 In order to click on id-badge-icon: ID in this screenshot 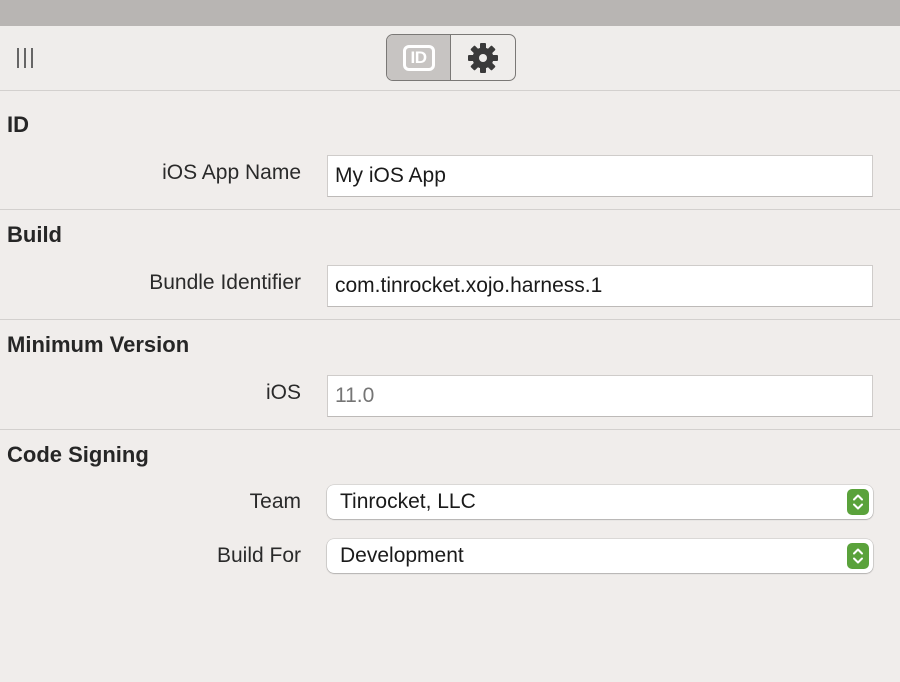, I will do `click(418, 57)`.